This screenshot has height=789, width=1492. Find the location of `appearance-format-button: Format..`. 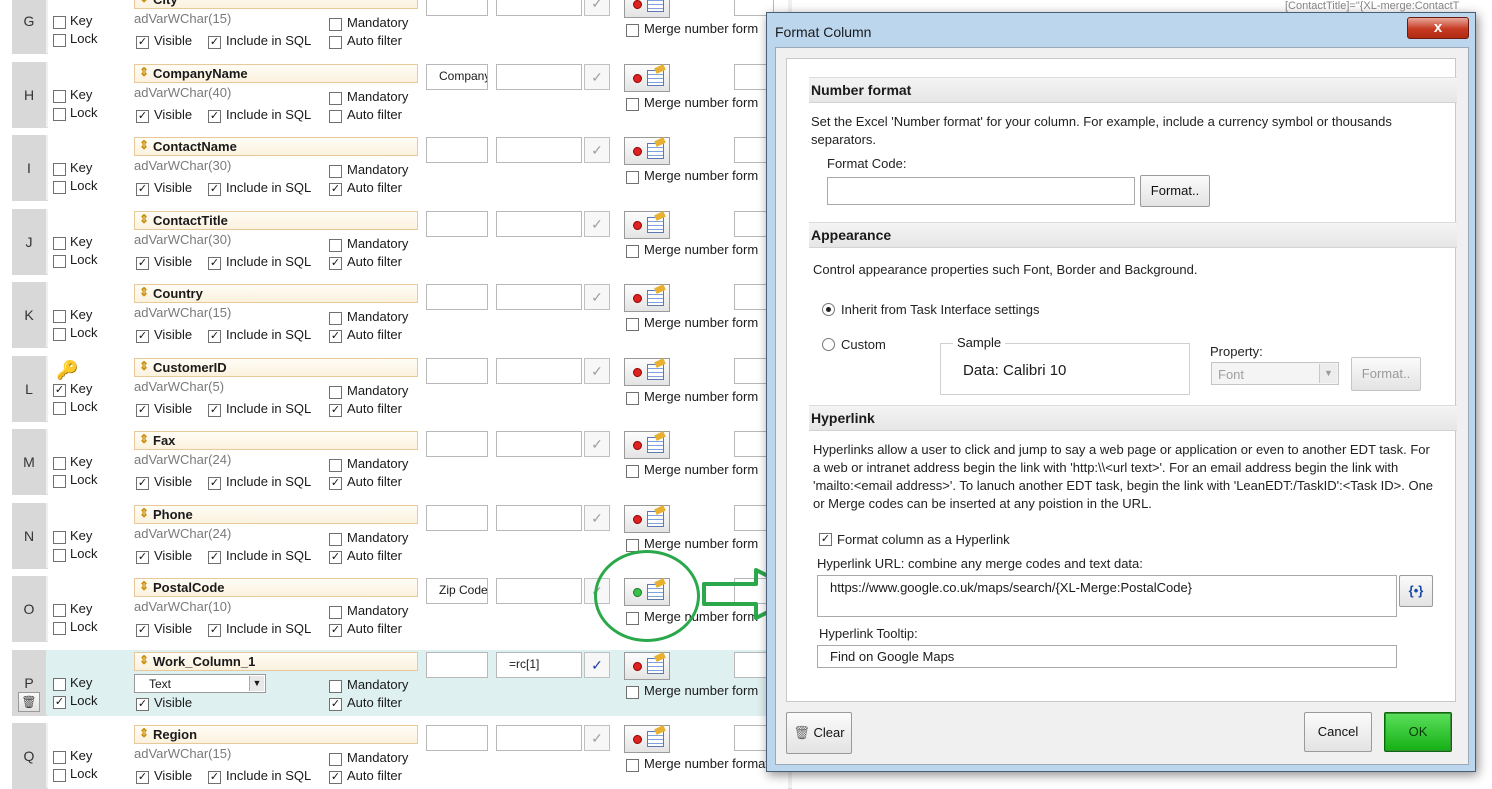

appearance-format-button: Format.. is located at coordinates (1386, 374).